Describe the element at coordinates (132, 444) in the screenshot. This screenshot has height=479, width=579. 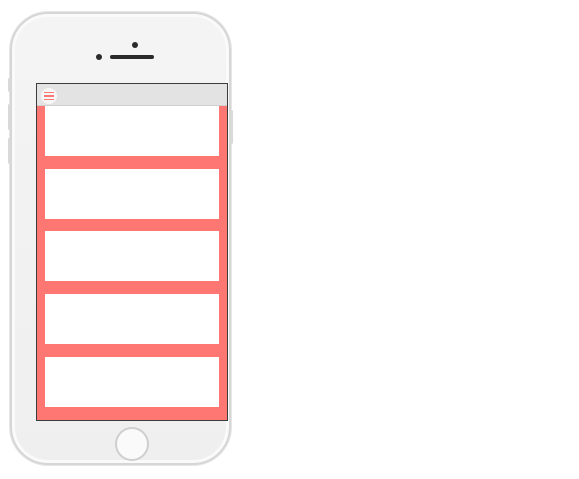
I see `home-button` at that location.